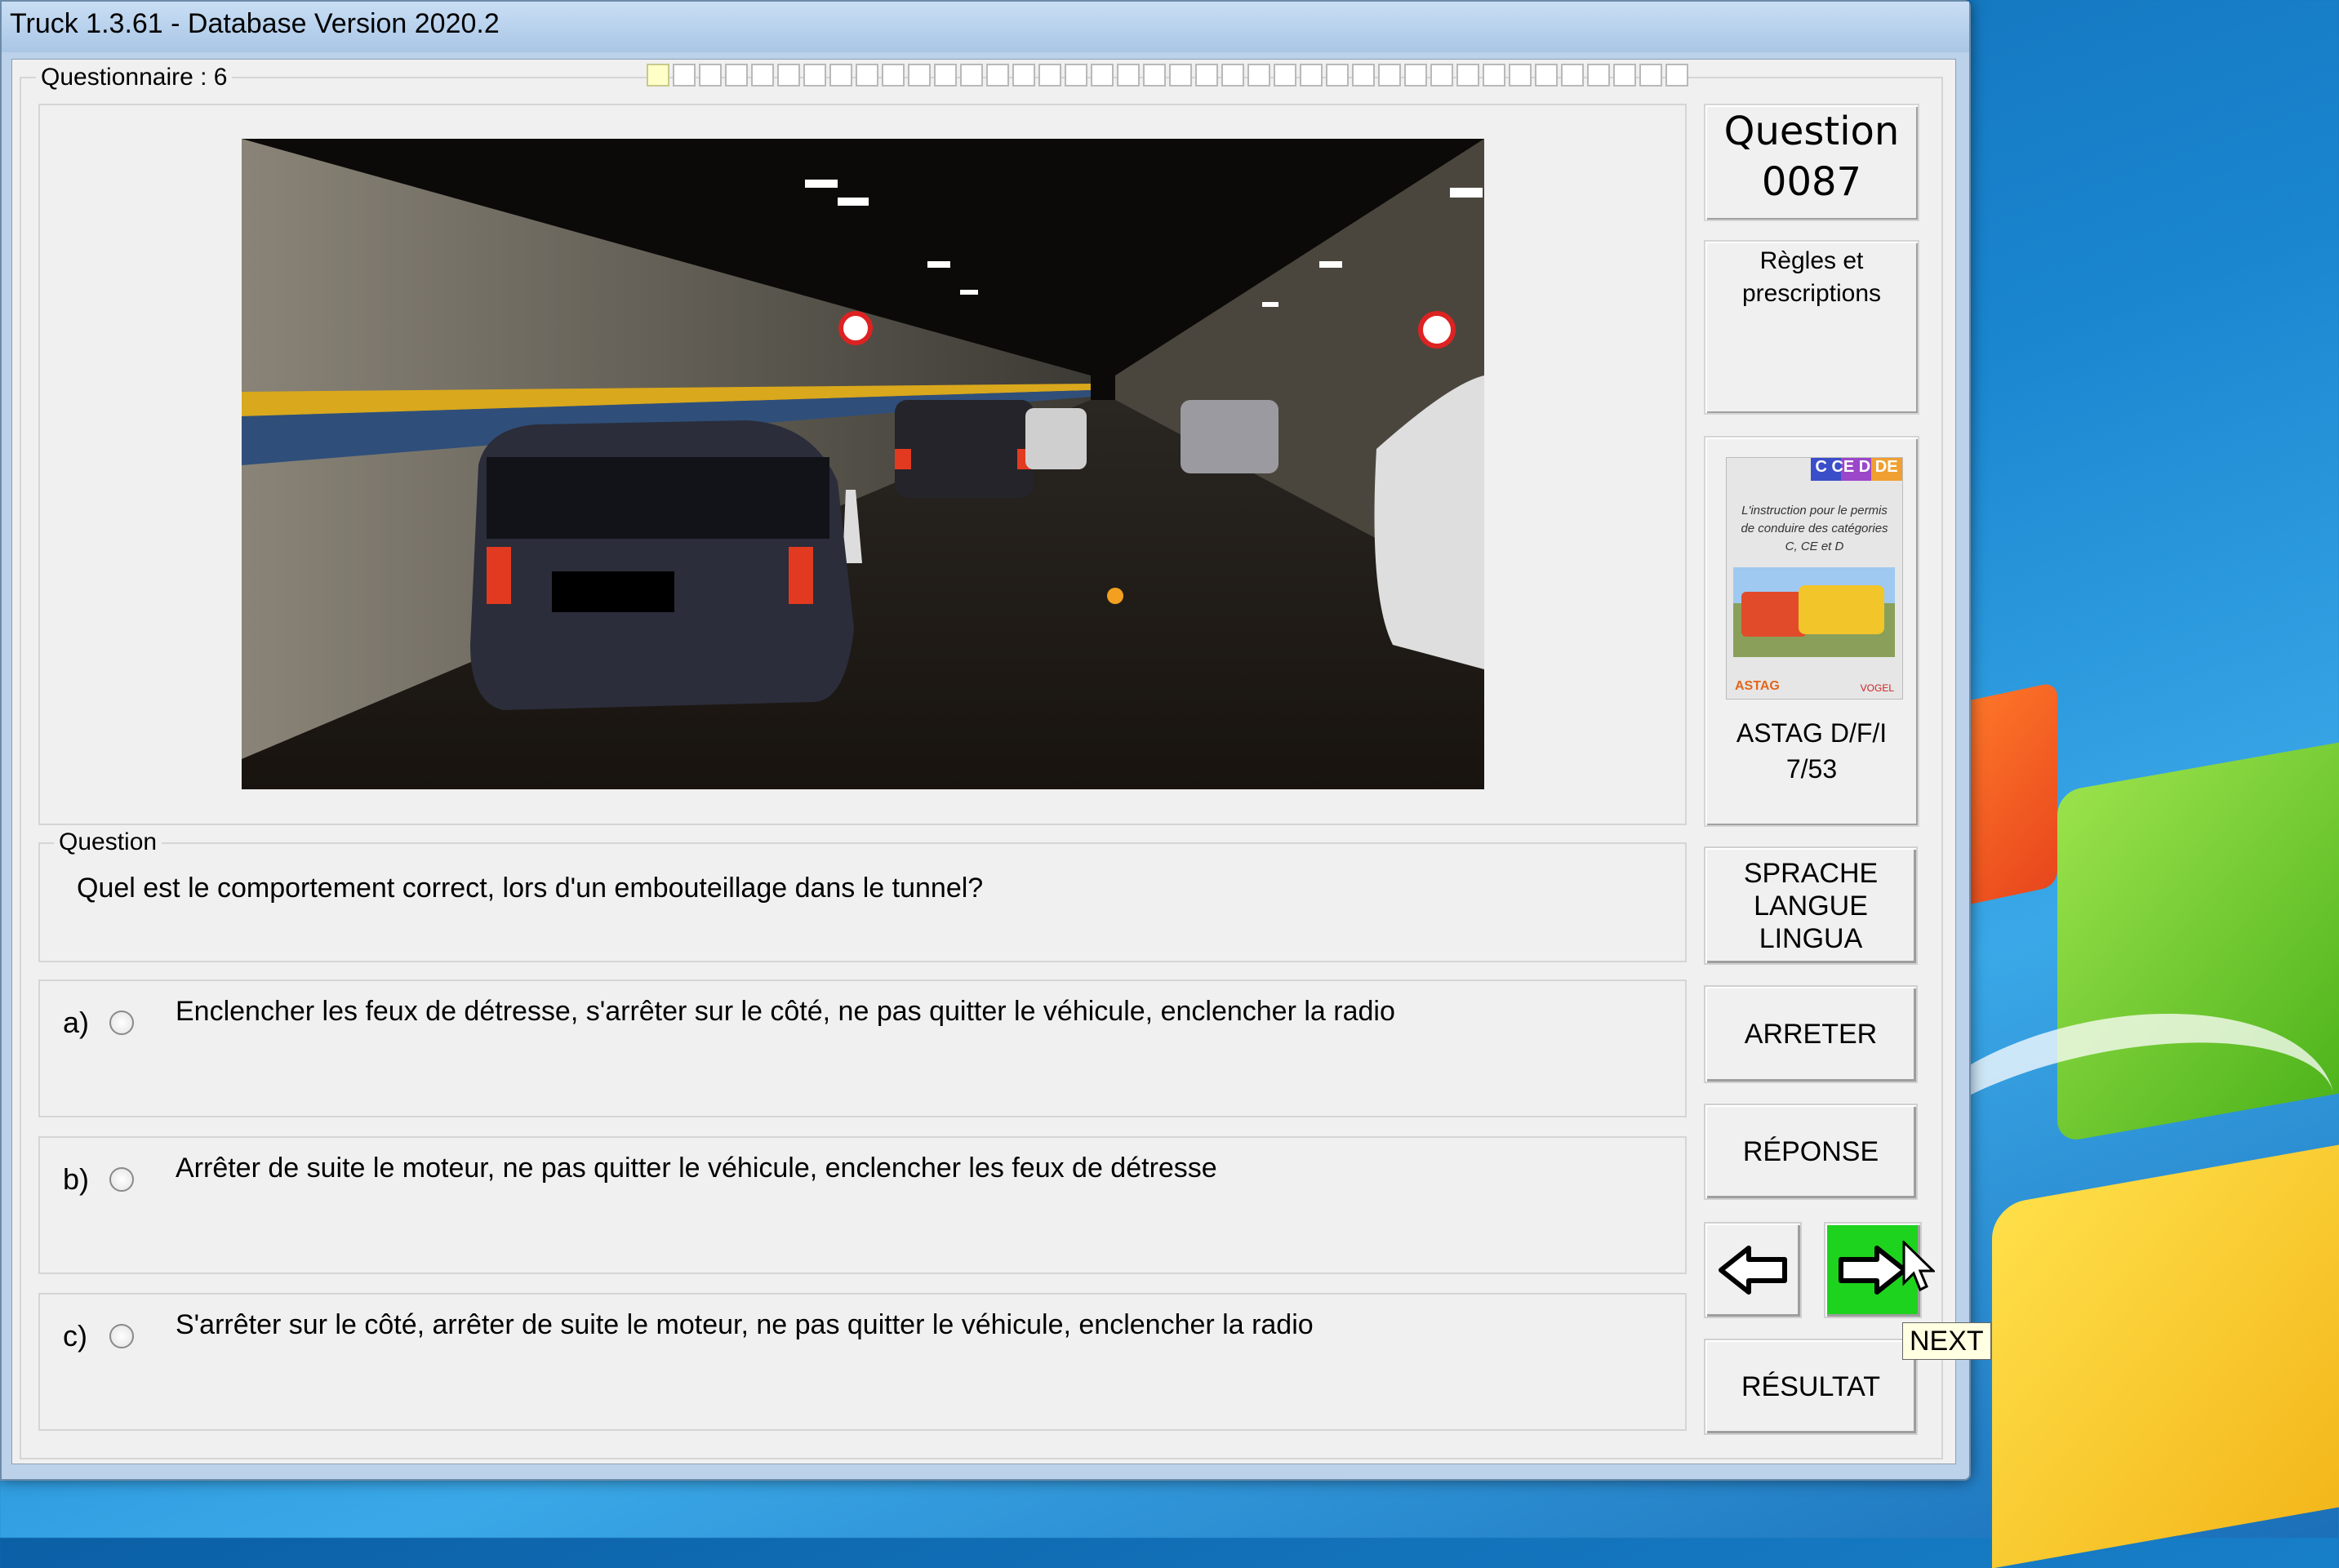 This screenshot has width=2339, height=1568. What do you see at coordinates (1811, 1387) in the screenshot?
I see `result-button: RÉSULTAT` at bounding box center [1811, 1387].